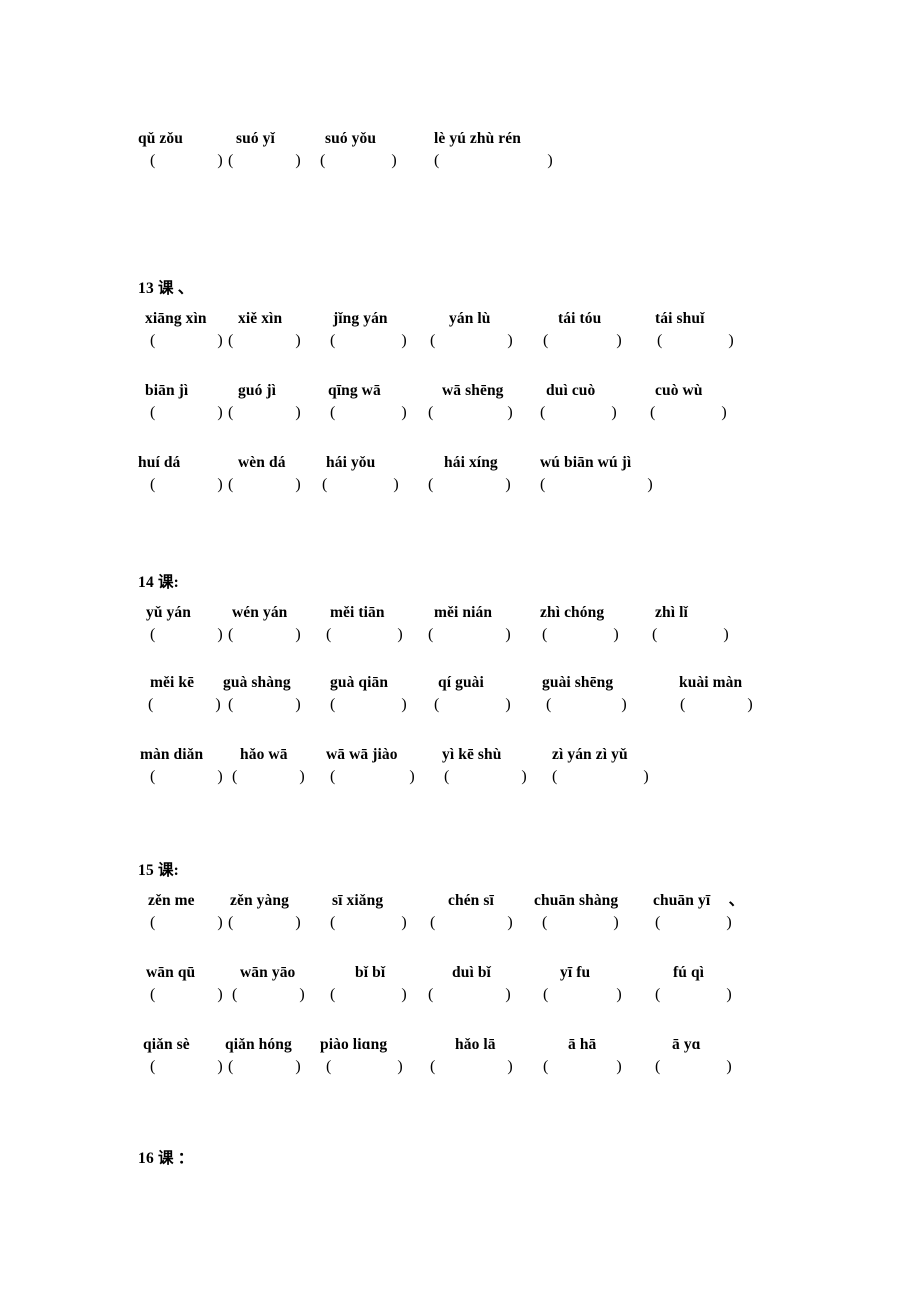 This screenshot has width=920, height=1302. I want to click on pinyin-line: huí dá wèn dá hái yǒu hái xíng wú biān wú jì, so click(460, 464).